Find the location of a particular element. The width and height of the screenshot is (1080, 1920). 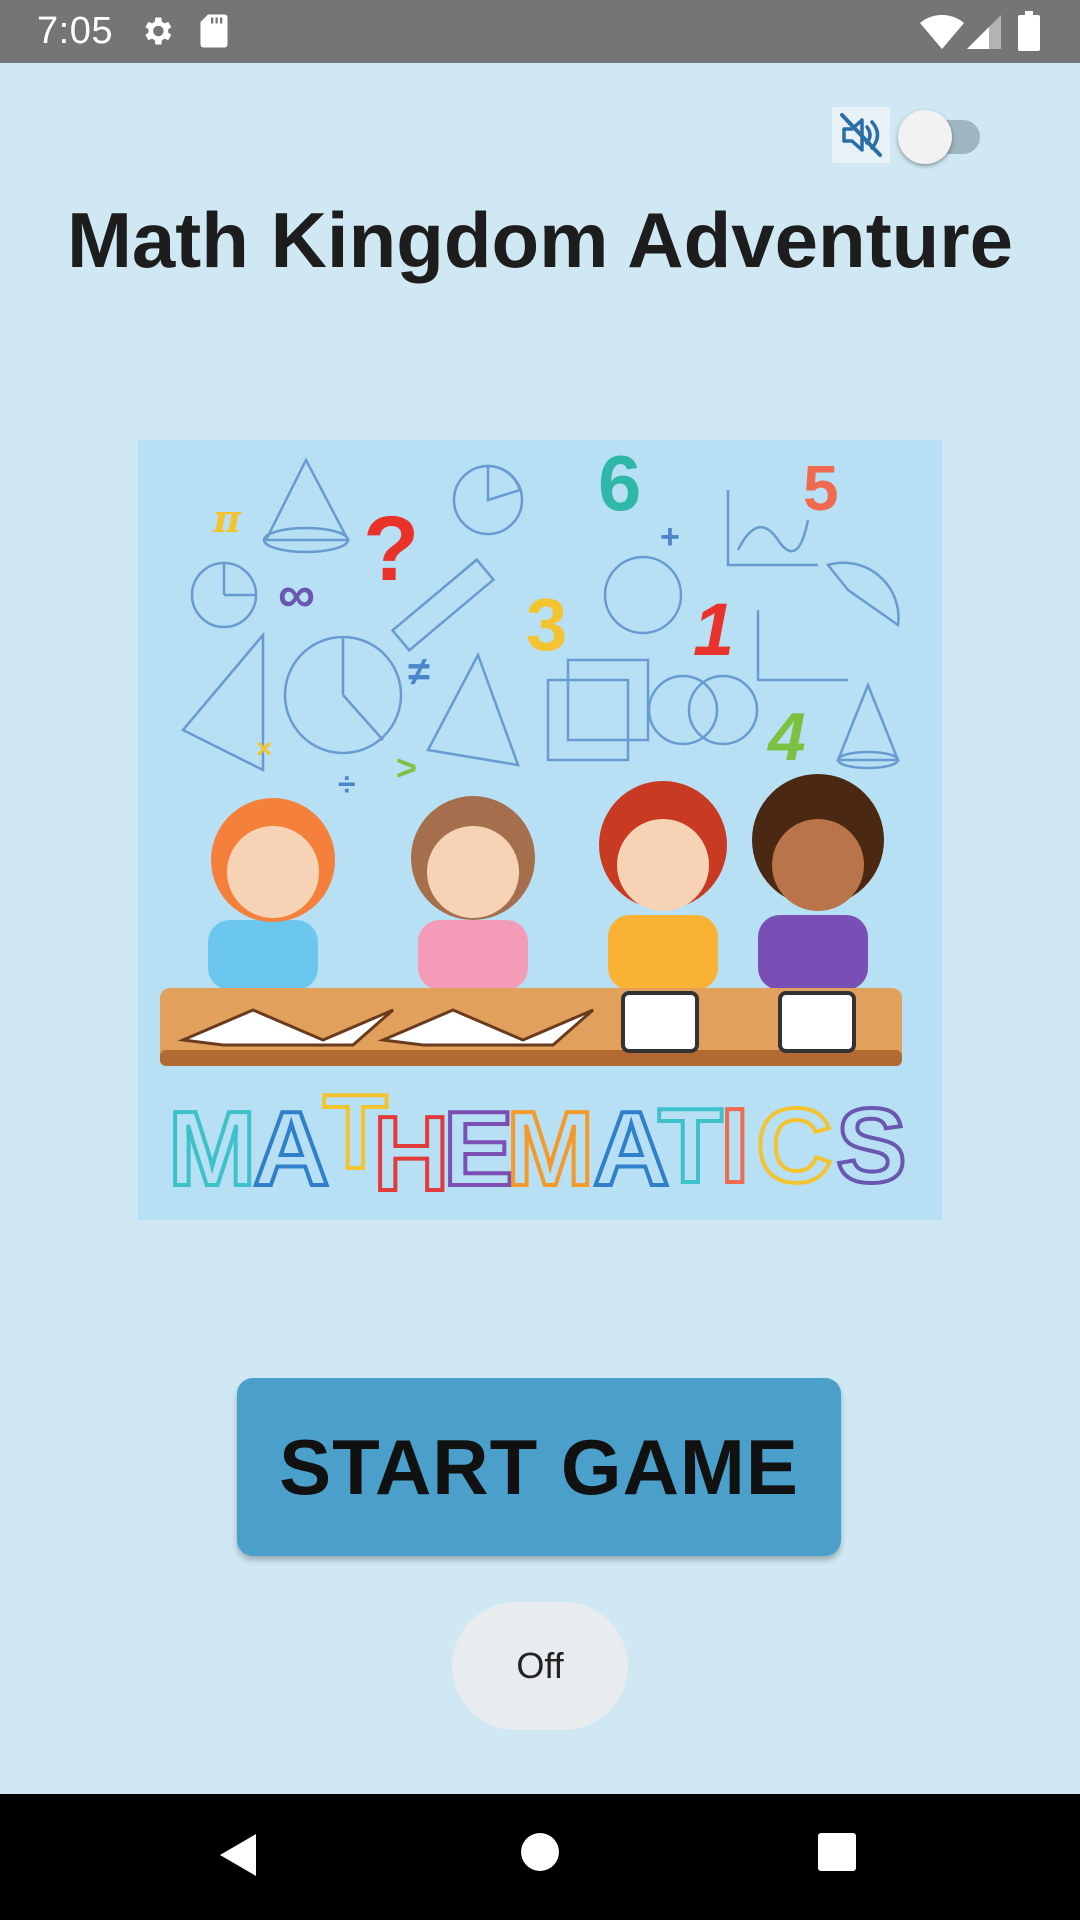

svg-text: S is located at coordinates (871, 1146).